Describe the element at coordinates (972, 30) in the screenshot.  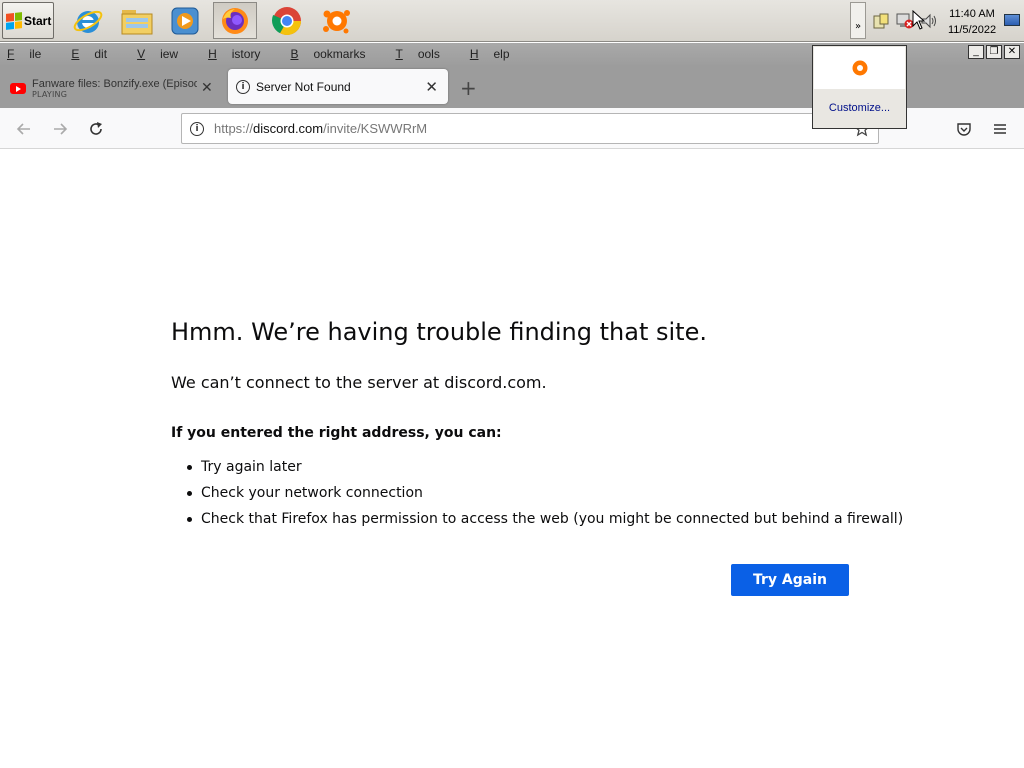
I see `clock-date: 11/5/2022` at that location.